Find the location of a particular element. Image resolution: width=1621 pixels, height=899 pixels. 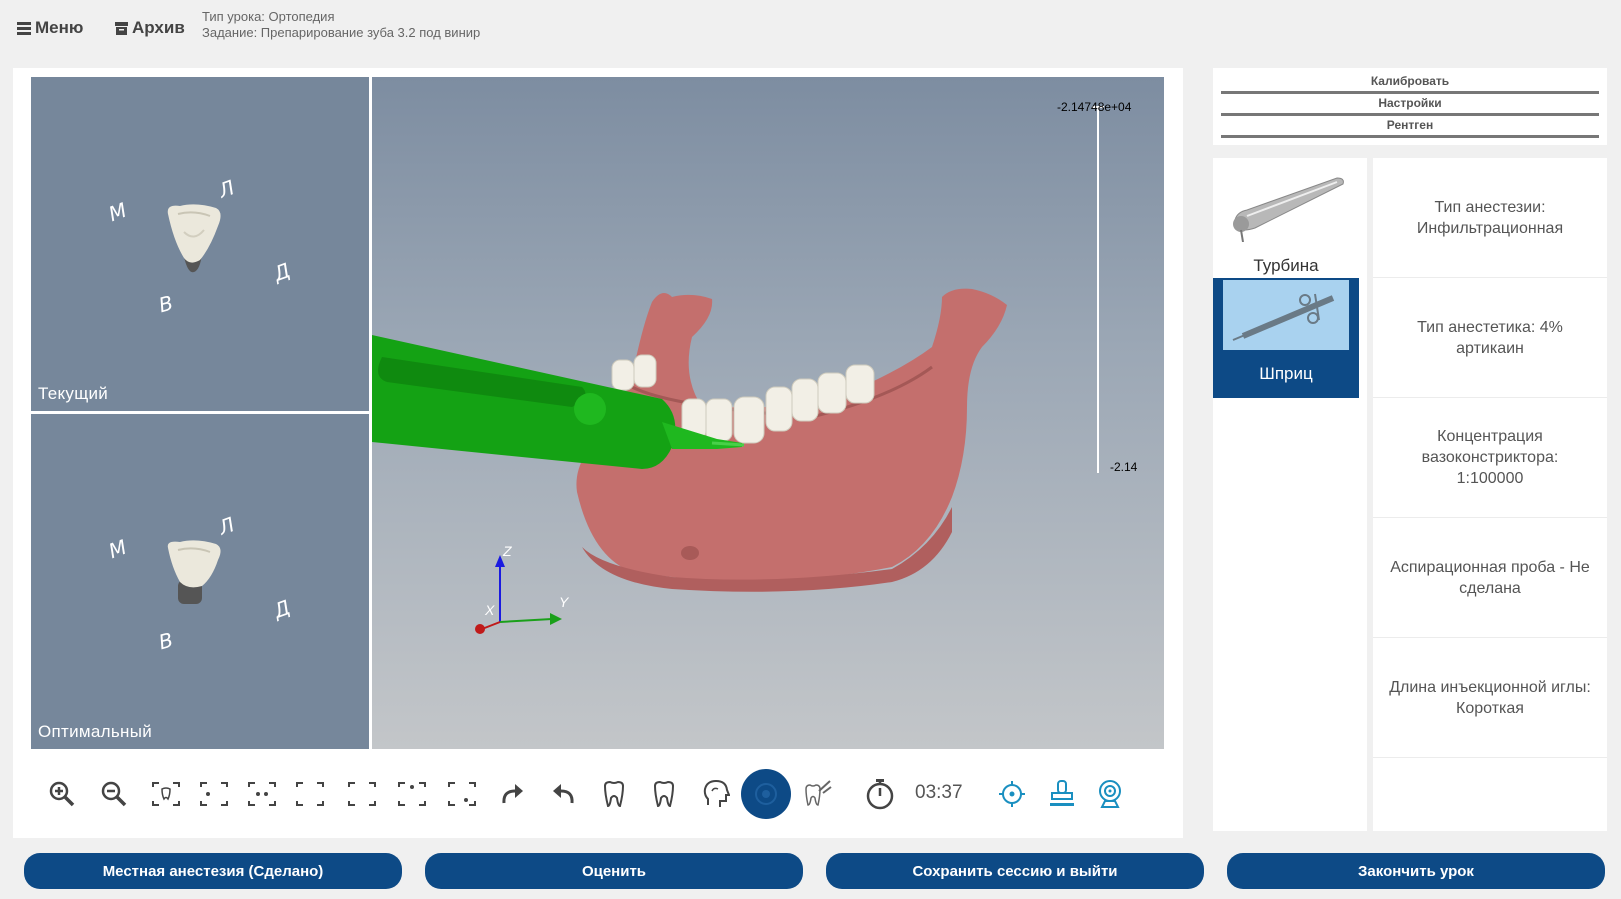

tooth-instrument-icon is located at coordinates (818, 793).